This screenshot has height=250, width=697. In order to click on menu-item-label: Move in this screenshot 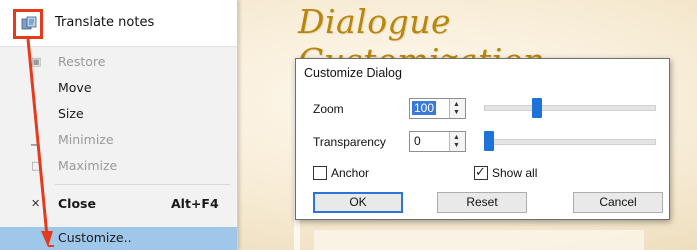, I will do `click(75, 87)`.